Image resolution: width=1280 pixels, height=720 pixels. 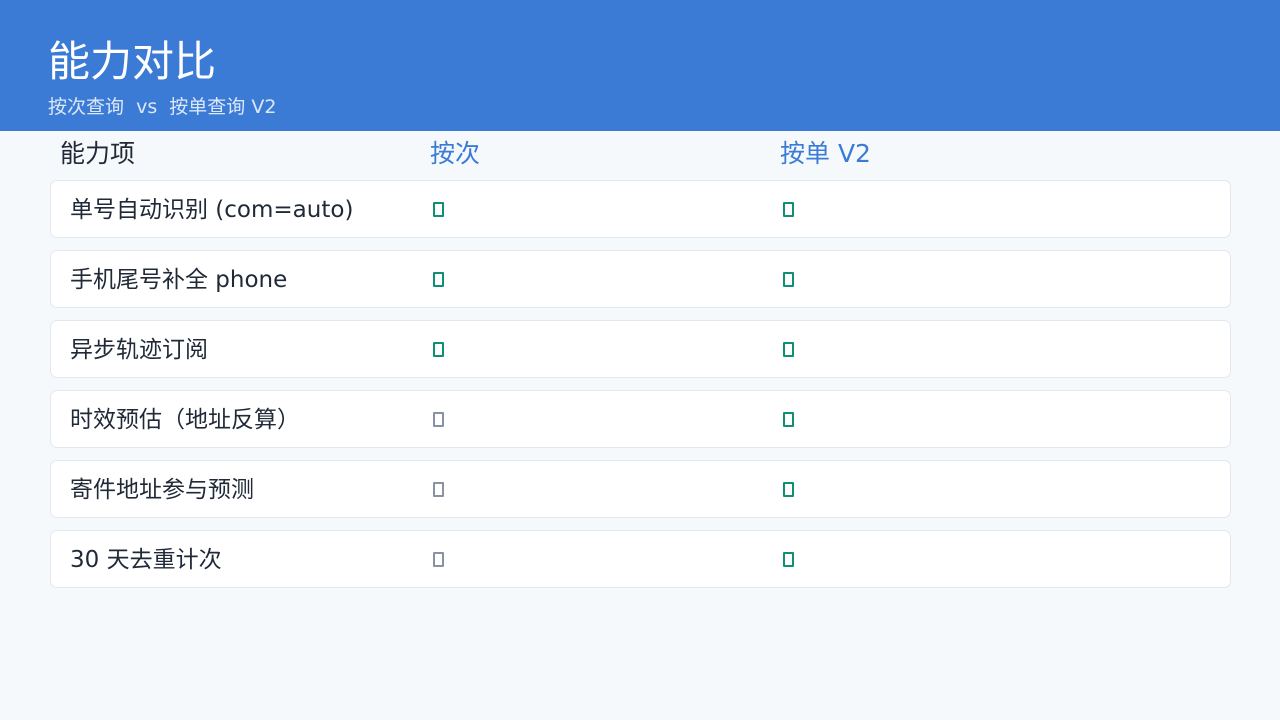 What do you see at coordinates (455, 153) in the screenshot?
I see `column-header-per-query: 按次` at bounding box center [455, 153].